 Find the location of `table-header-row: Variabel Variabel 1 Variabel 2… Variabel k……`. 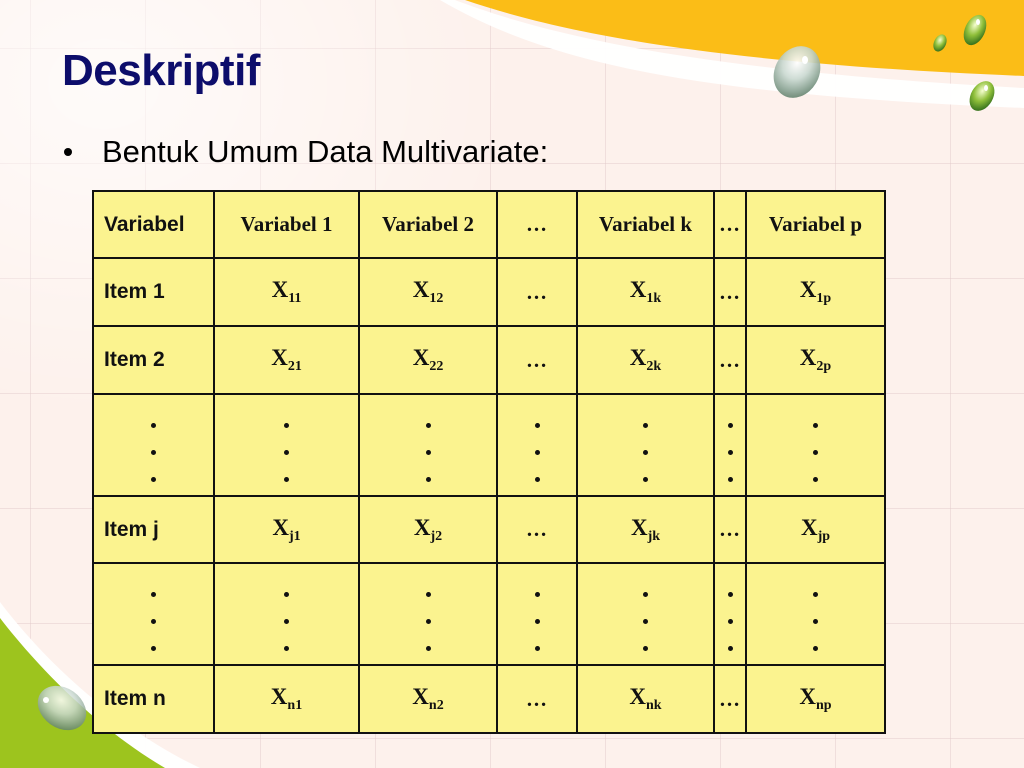

table-header-row: Variabel Variabel 1 Variabel 2… Variabel k…… is located at coordinates (489, 224).